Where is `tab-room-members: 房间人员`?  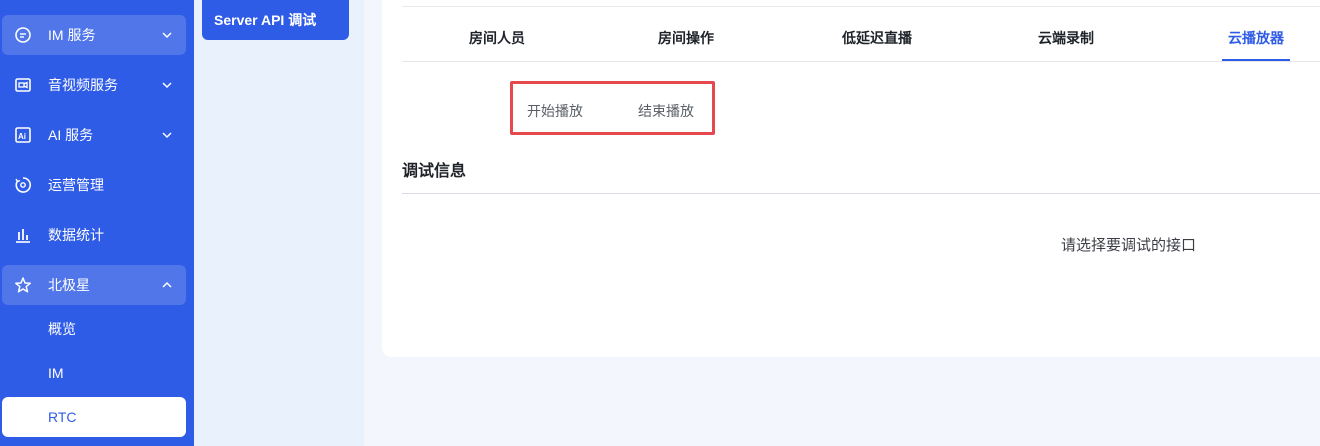 tab-room-members: 房间人员 is located at coordinates (497, 38).